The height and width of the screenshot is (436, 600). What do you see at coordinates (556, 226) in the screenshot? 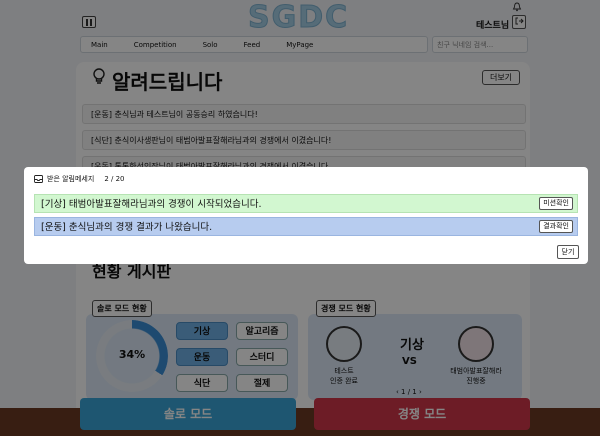
I see `result-check-button: 결과확인` at bounding box center [556, 226].